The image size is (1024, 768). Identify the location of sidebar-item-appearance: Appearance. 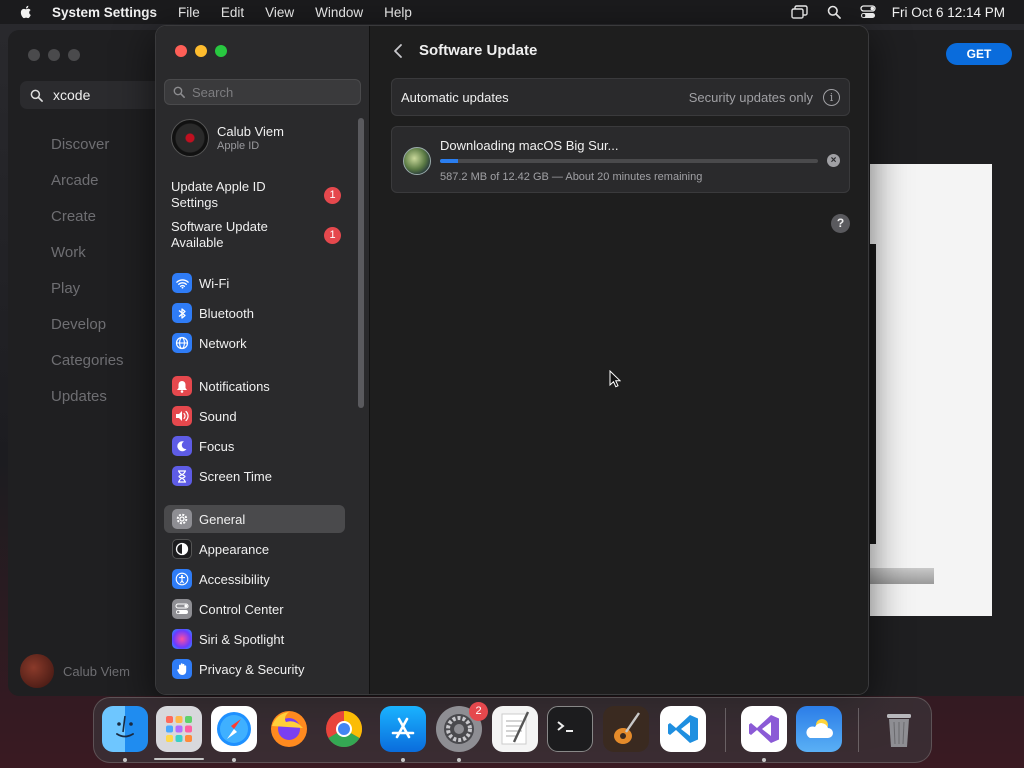
(254, 549).